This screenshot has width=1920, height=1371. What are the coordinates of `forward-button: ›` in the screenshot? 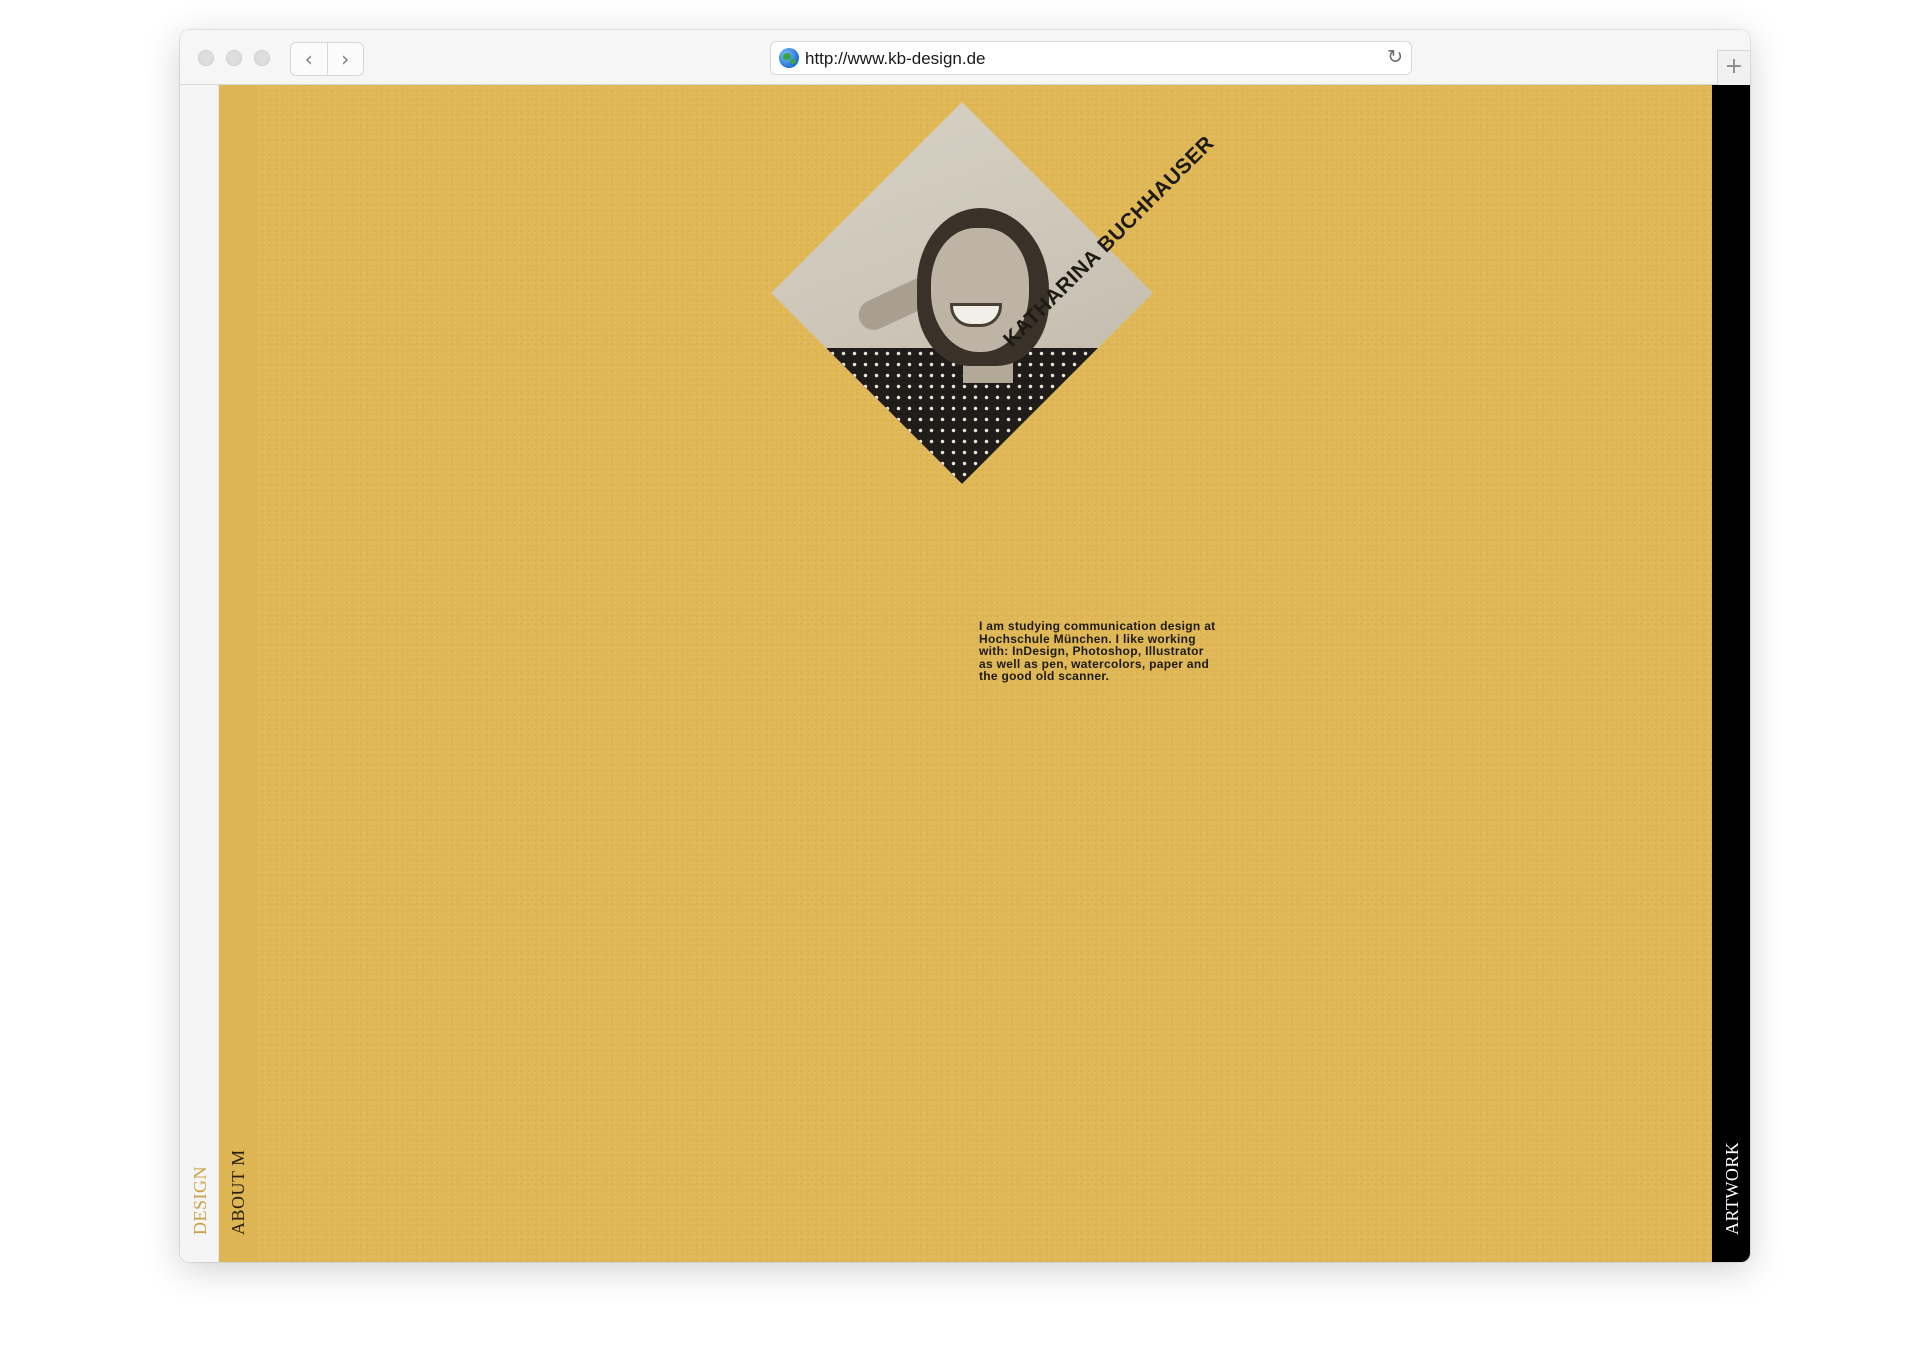 It's located at (345, 59).